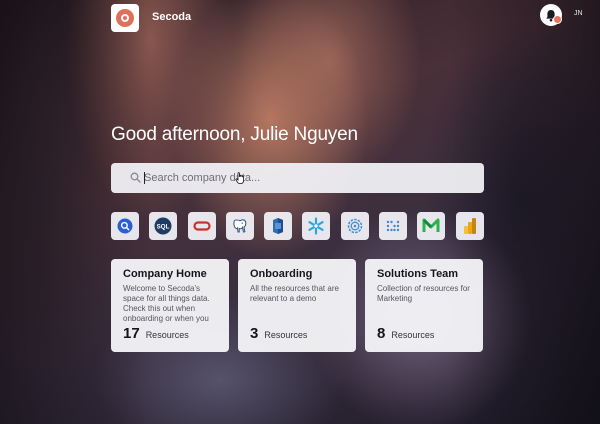  I want to click on dbt-integration, so click(355, 226).